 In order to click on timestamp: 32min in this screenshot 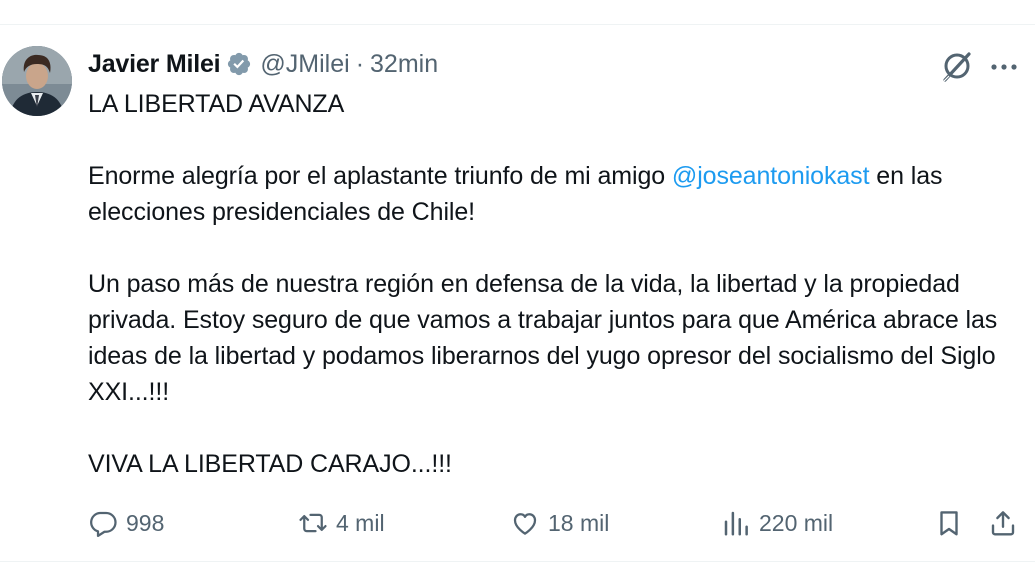, I will do `click(404, 64)`.